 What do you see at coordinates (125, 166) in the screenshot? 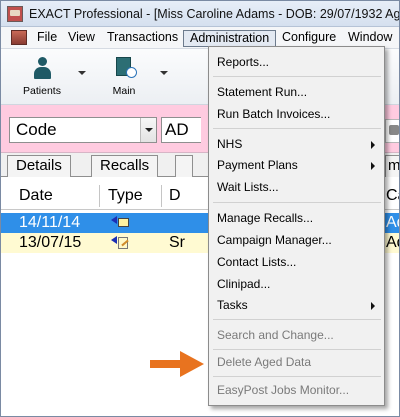
I see `tab-recalls: Recalls` at bounding box center [125, 166].